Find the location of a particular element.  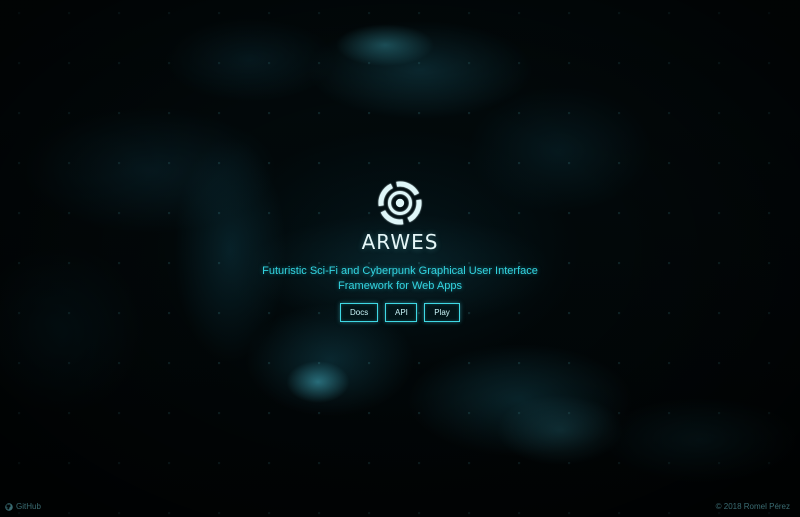

github-label: GitHub is located at coordinates (28, 506).